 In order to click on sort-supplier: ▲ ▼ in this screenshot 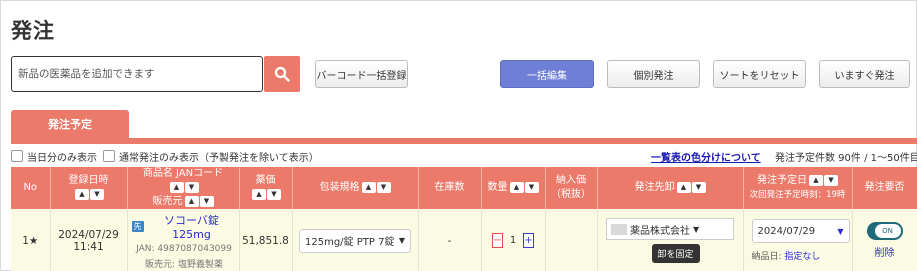, I will do `click(691, 187)`.